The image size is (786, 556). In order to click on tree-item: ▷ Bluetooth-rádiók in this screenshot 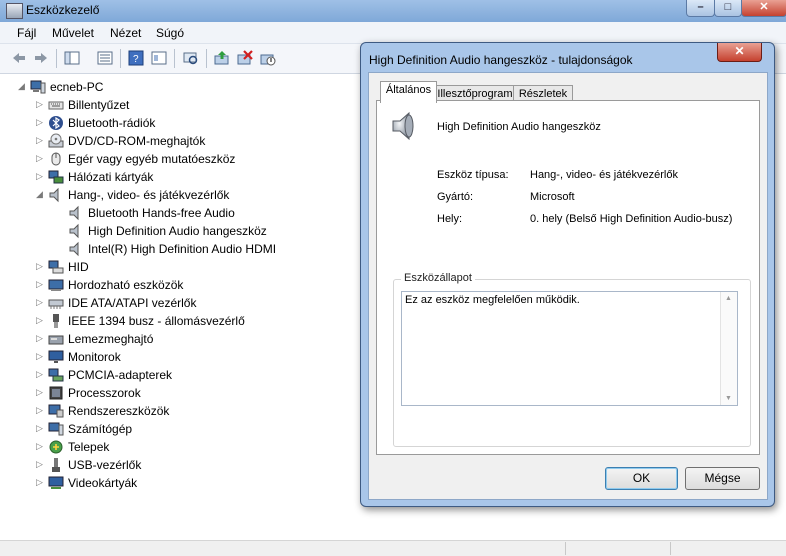, I will do `click(191, 123)`.